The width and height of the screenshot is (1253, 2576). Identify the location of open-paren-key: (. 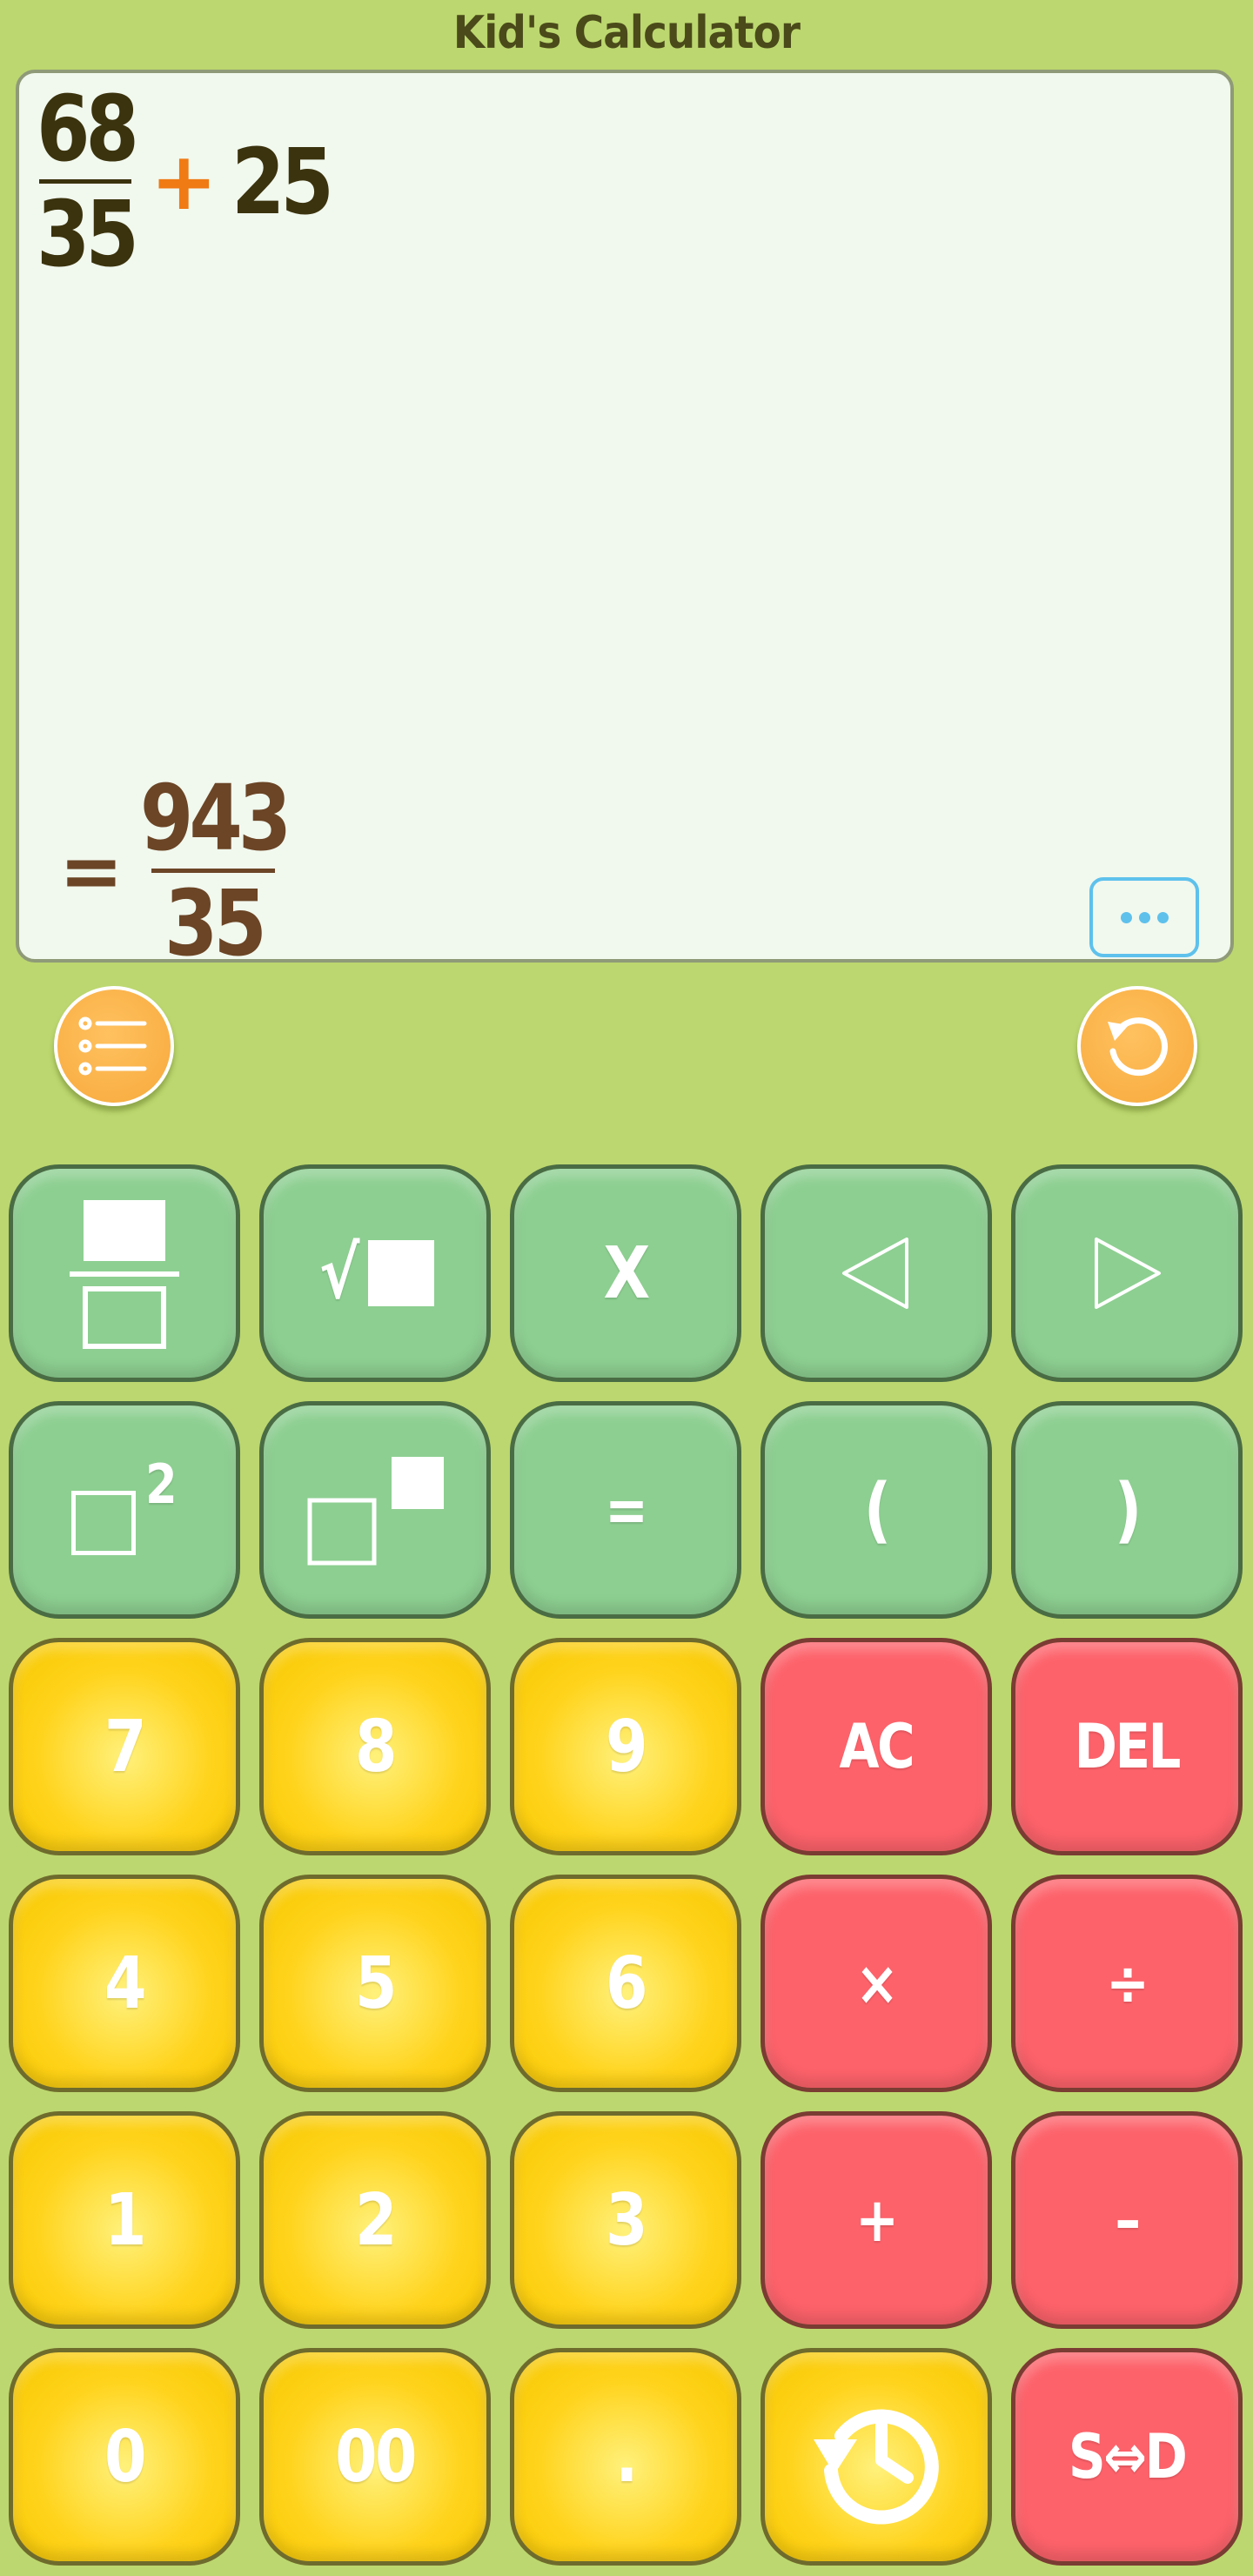
(877, 1510).